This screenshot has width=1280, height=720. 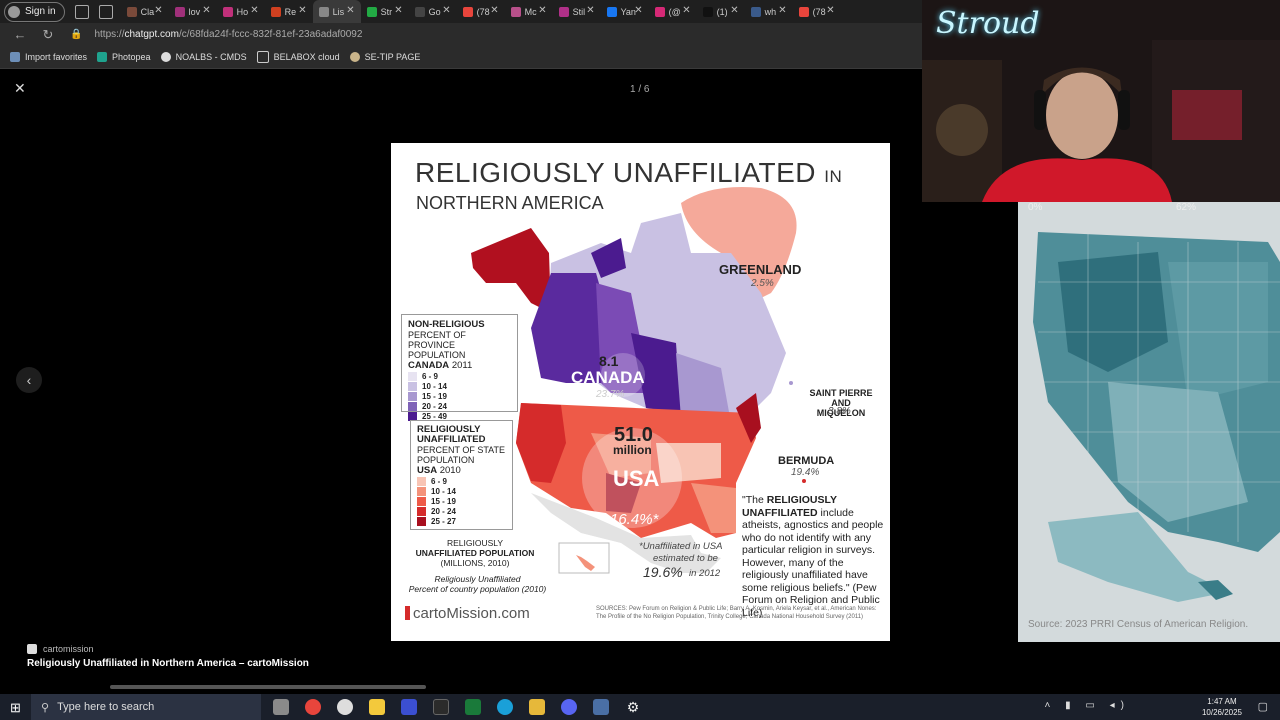 I want to click on excel-icon, so click(x=473, y=707).